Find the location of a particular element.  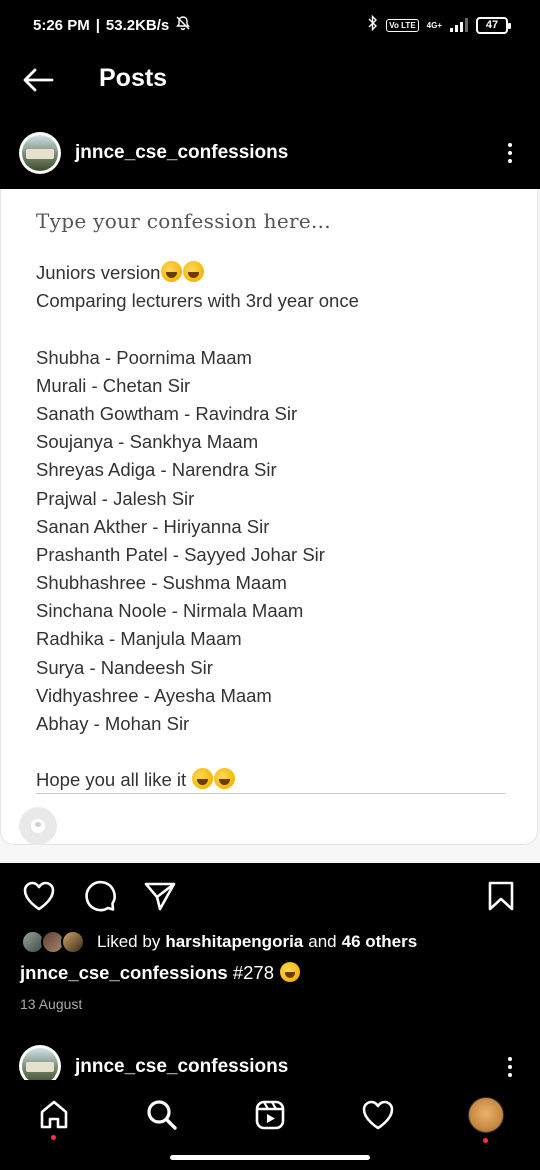

post-date: 13 August is located at coordinates (51, 1004).